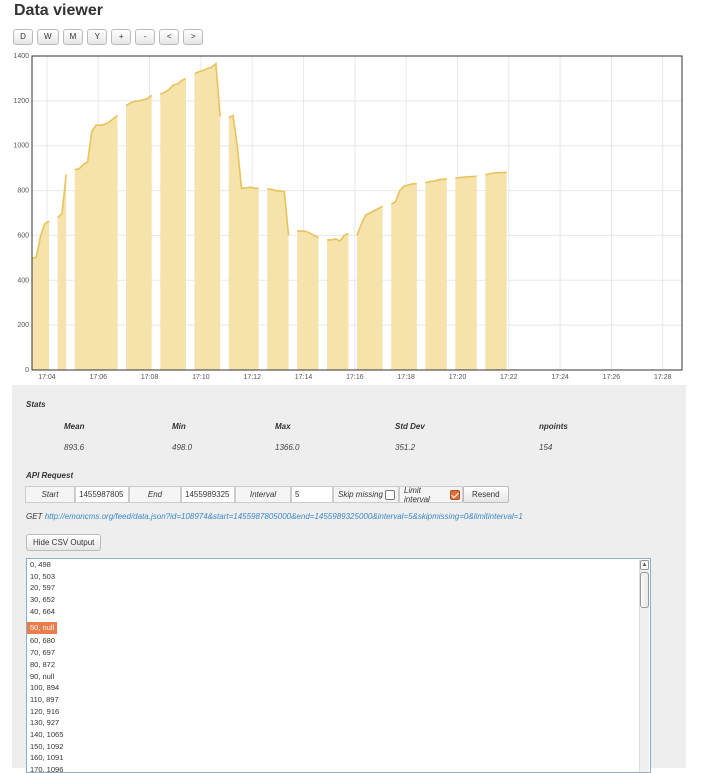  I want to click on stats-header-mean: Mean, so click(74, 426).